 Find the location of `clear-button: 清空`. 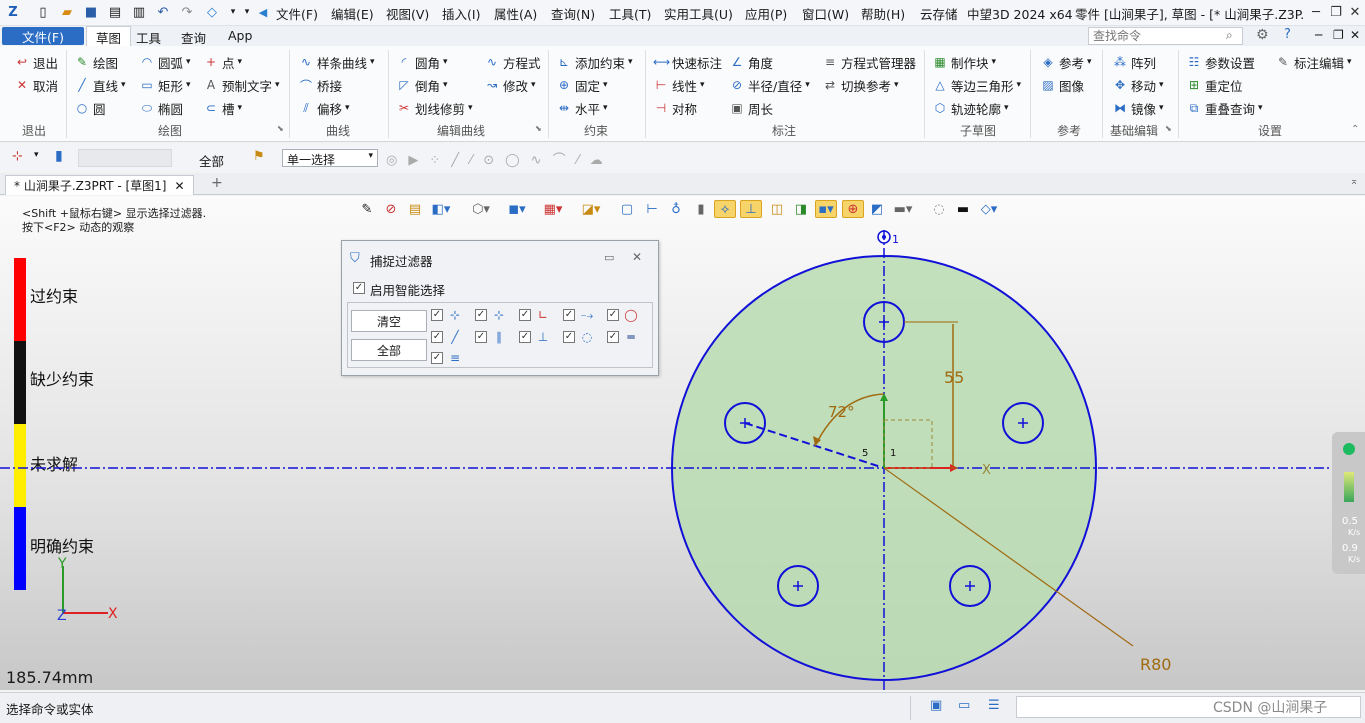

clear-button: 清空 is located at coordinates (389, 321).